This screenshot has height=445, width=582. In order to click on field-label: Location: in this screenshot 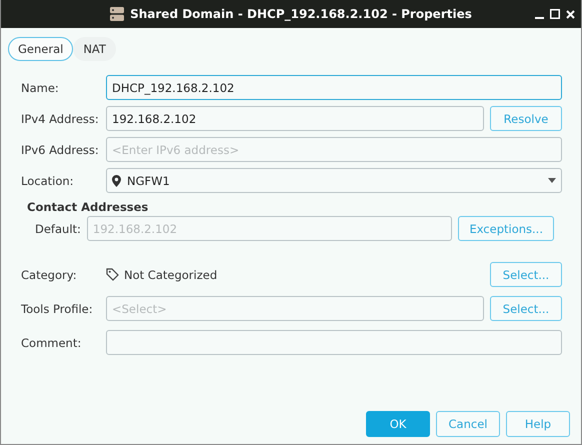, I will do `click(48, 181)`.